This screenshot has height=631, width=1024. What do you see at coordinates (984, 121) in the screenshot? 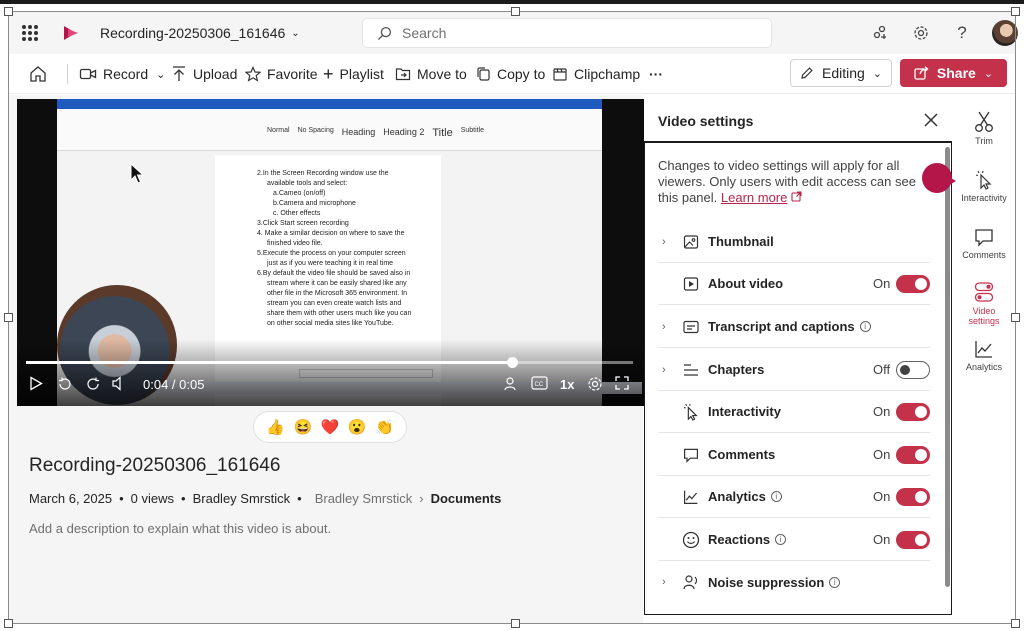
I see `scissors-icon` at bounding box center [984, 121].